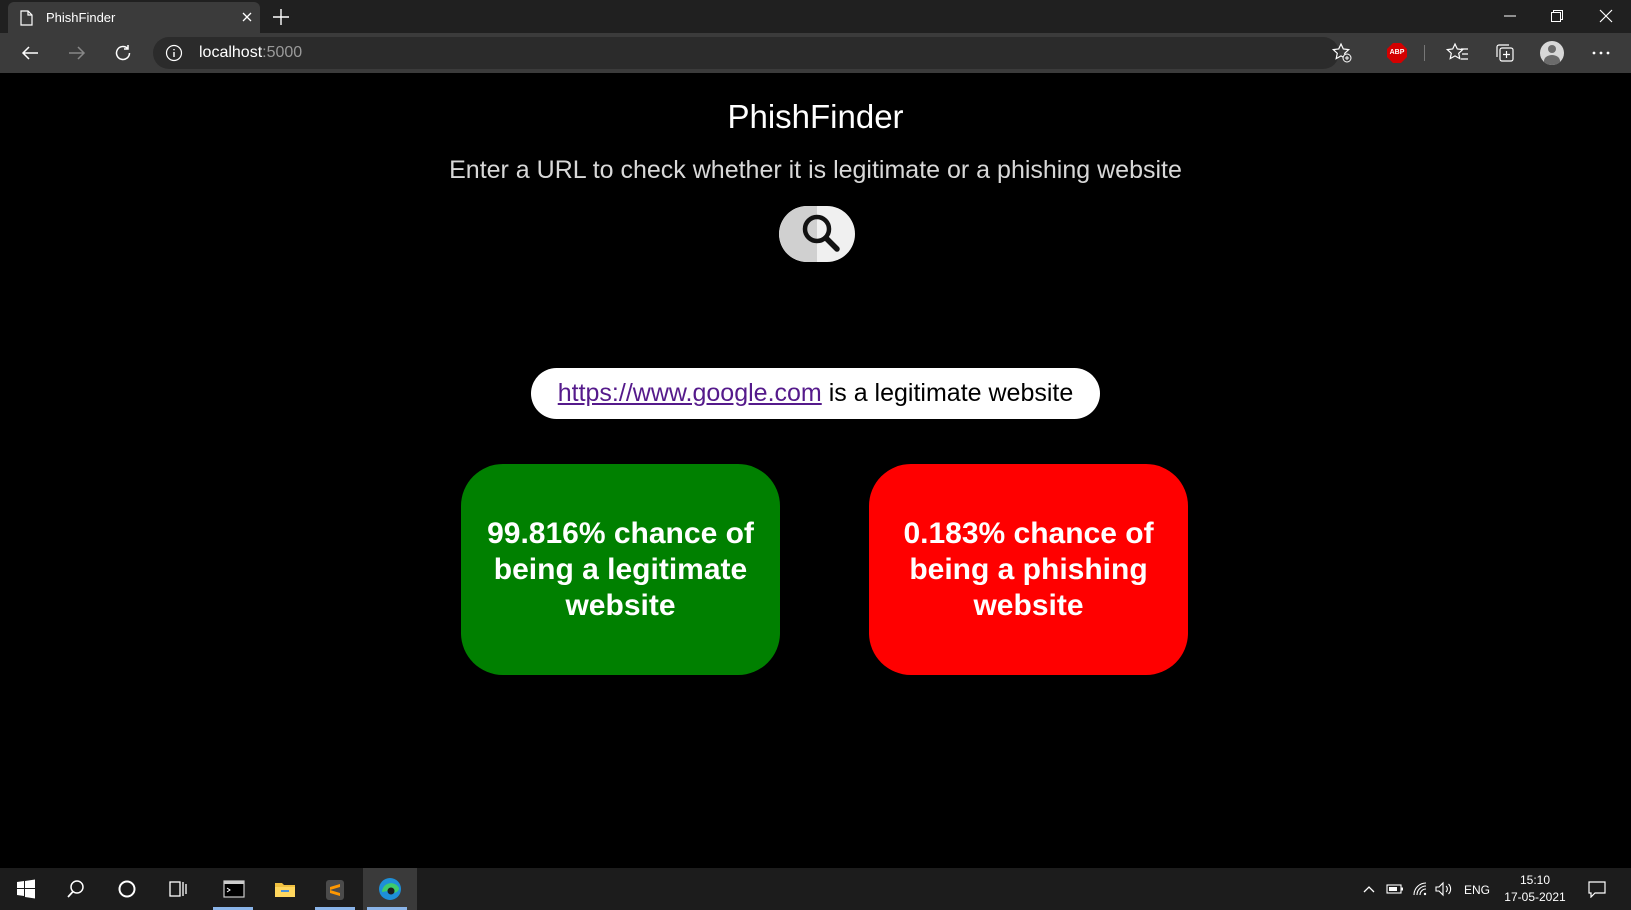 Image resolution: width=1631 pixels, height=910 pixels. I want to click on search-toggle-button, so click(817, 234).